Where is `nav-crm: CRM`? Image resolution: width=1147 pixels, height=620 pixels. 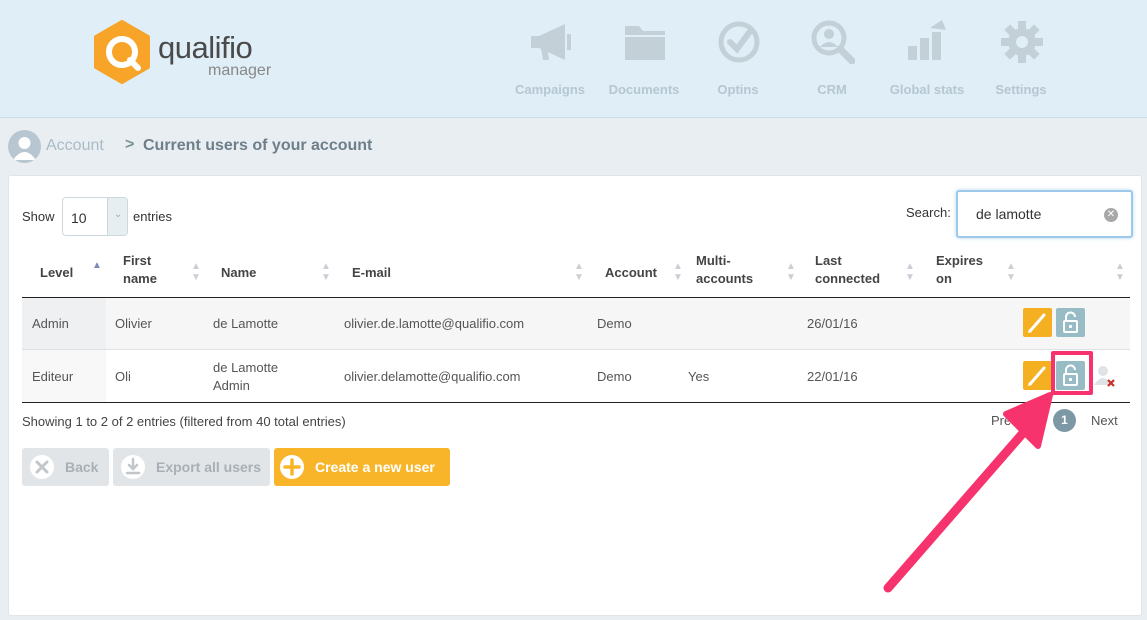 nav-crm: CRM is located at coordinates (832, 59).